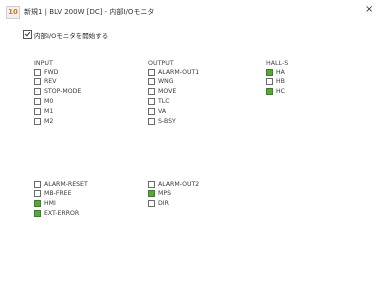 The width and height of the screenshot is (379, 288). Describe the element at coordinates (280, 92) in the screenshot. I see `signal-label: HC` at that location.